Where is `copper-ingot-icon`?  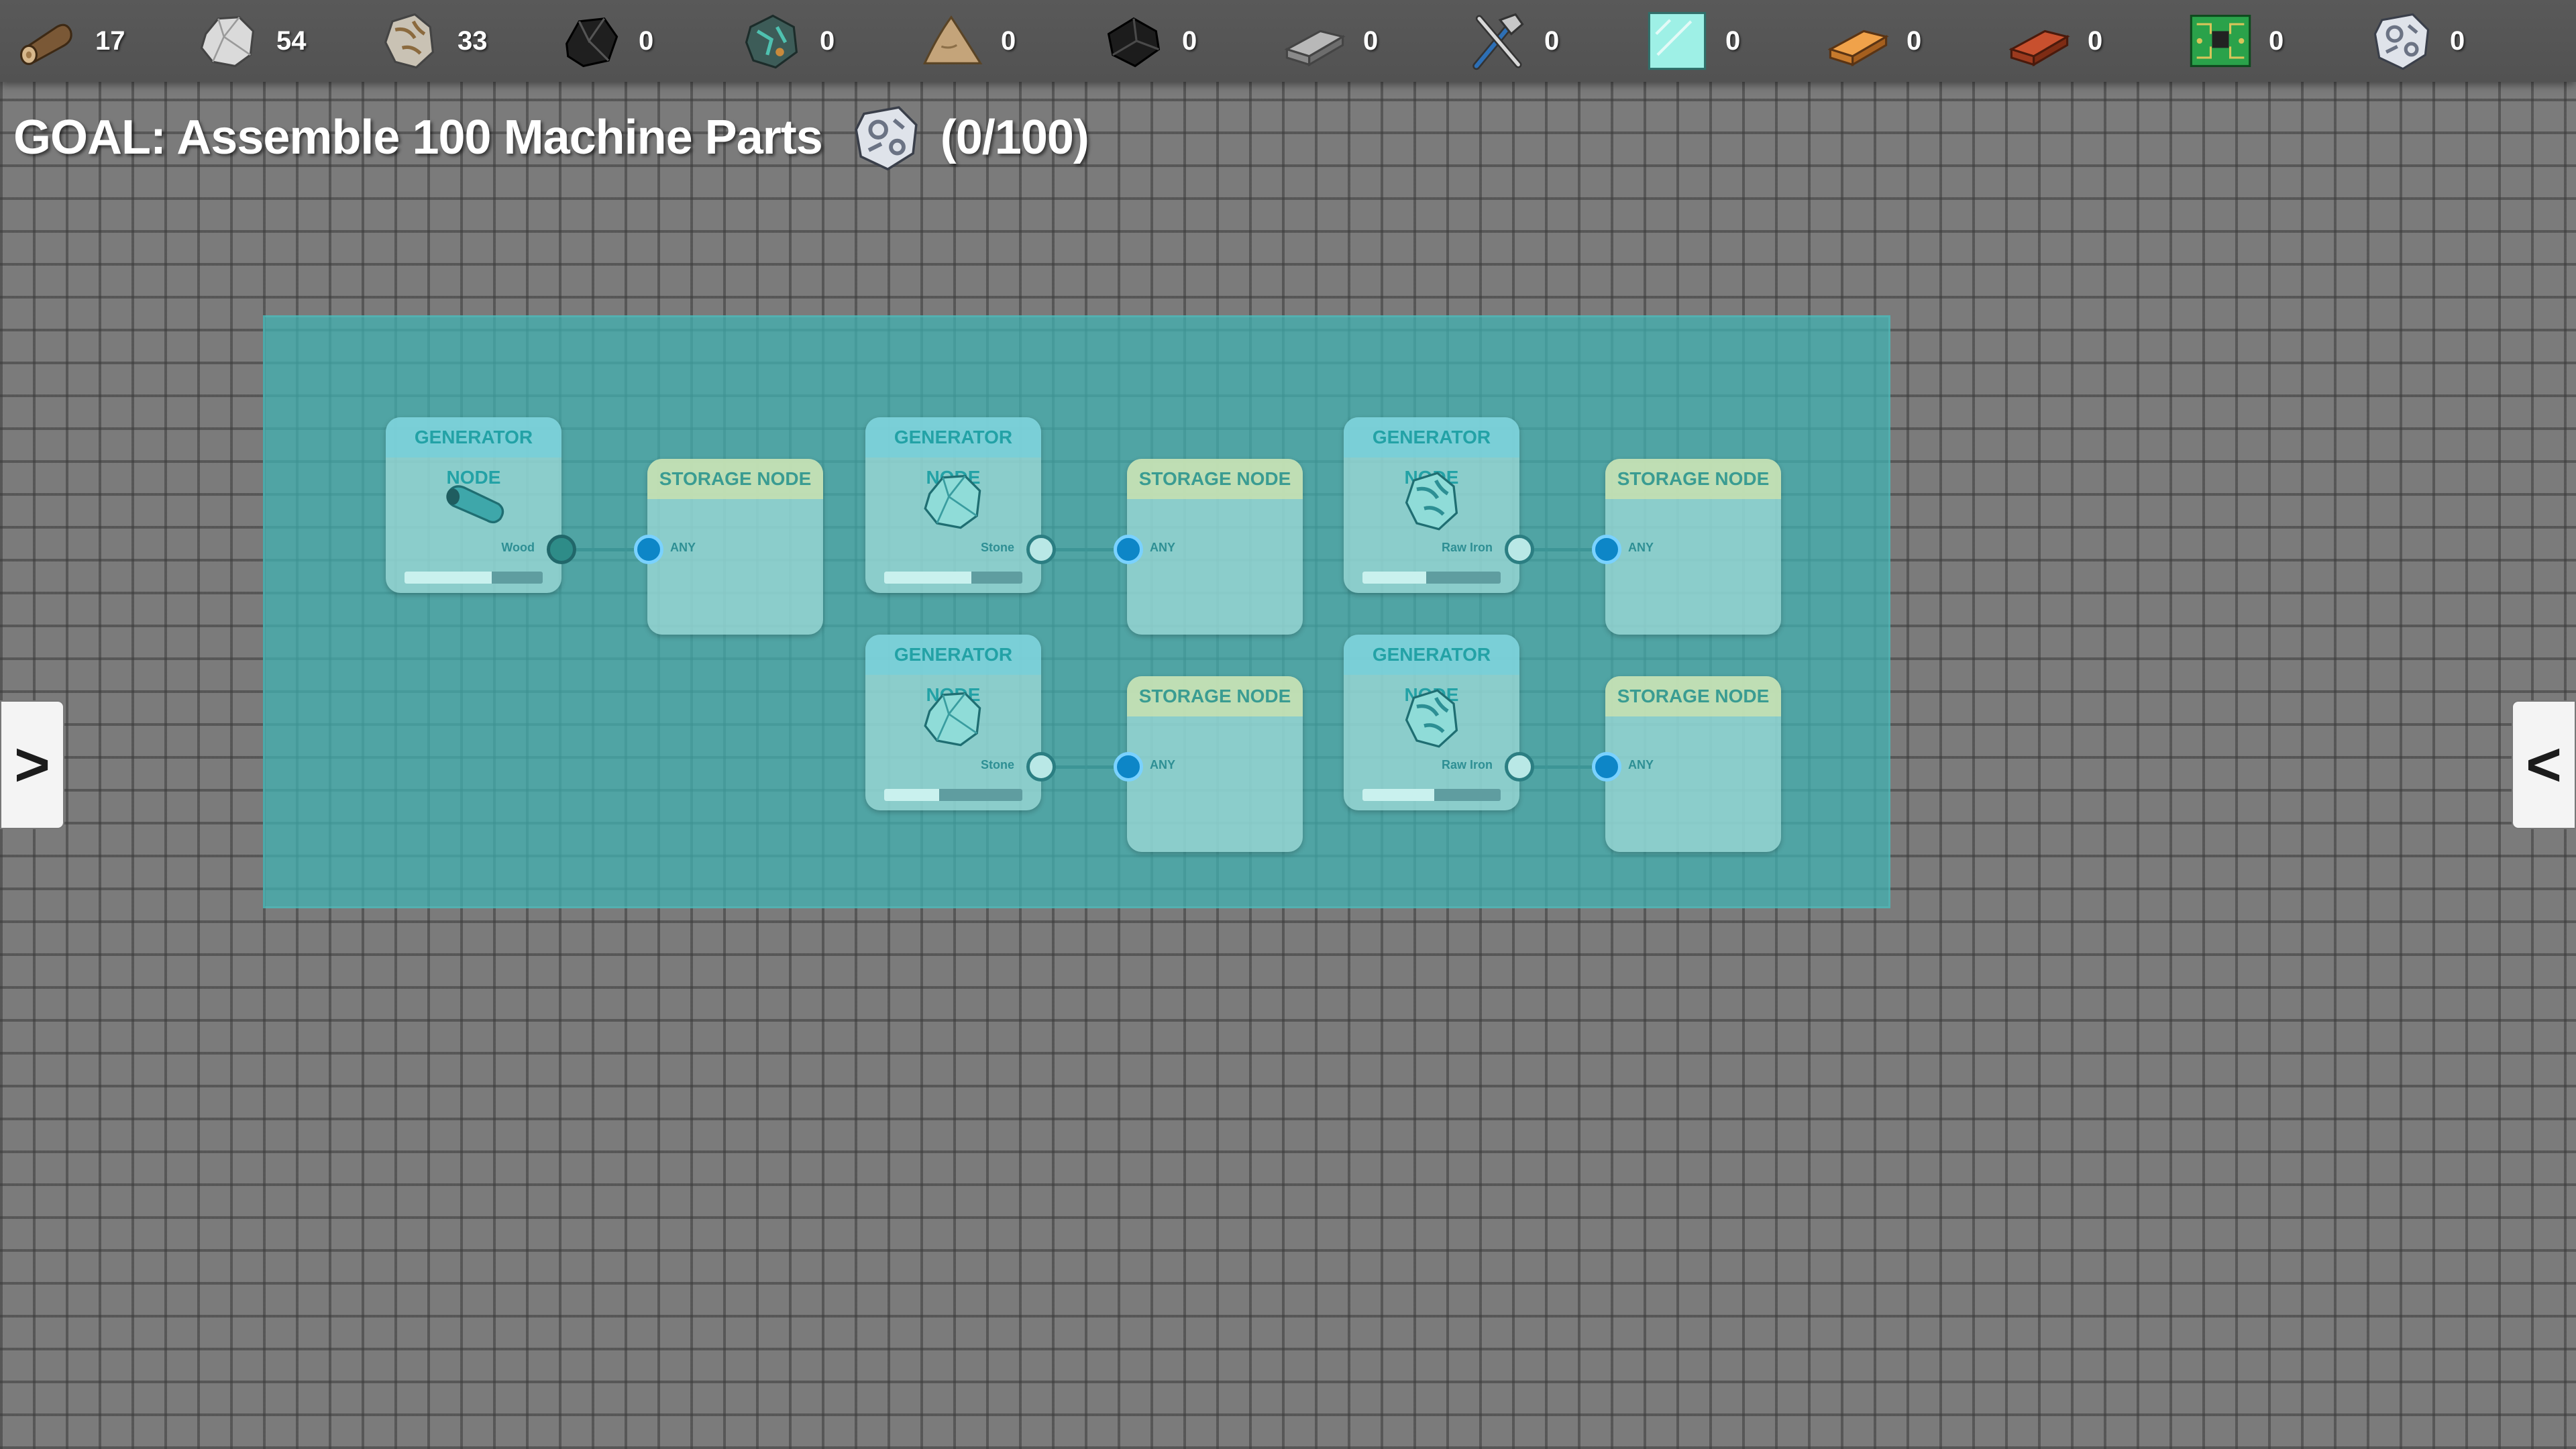 copper-ingot-icon is located at coordinates (1858, 41).